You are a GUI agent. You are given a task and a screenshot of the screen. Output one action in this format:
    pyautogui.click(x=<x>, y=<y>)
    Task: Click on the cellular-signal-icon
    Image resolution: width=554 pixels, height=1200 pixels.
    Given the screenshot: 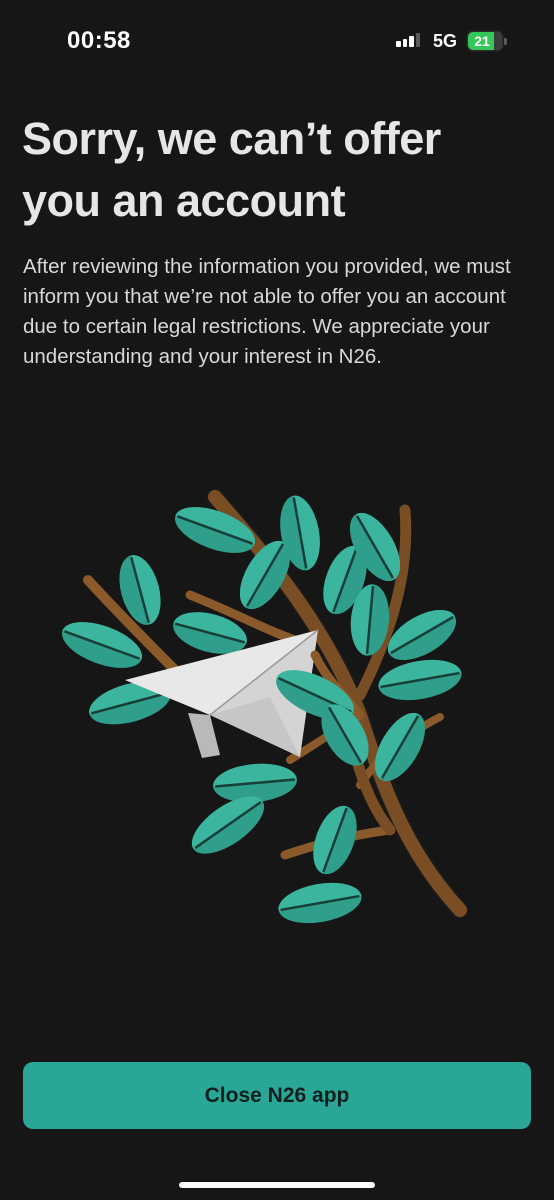 What is the action you would take?
    pyautogui.click(x=409, y=40)
    